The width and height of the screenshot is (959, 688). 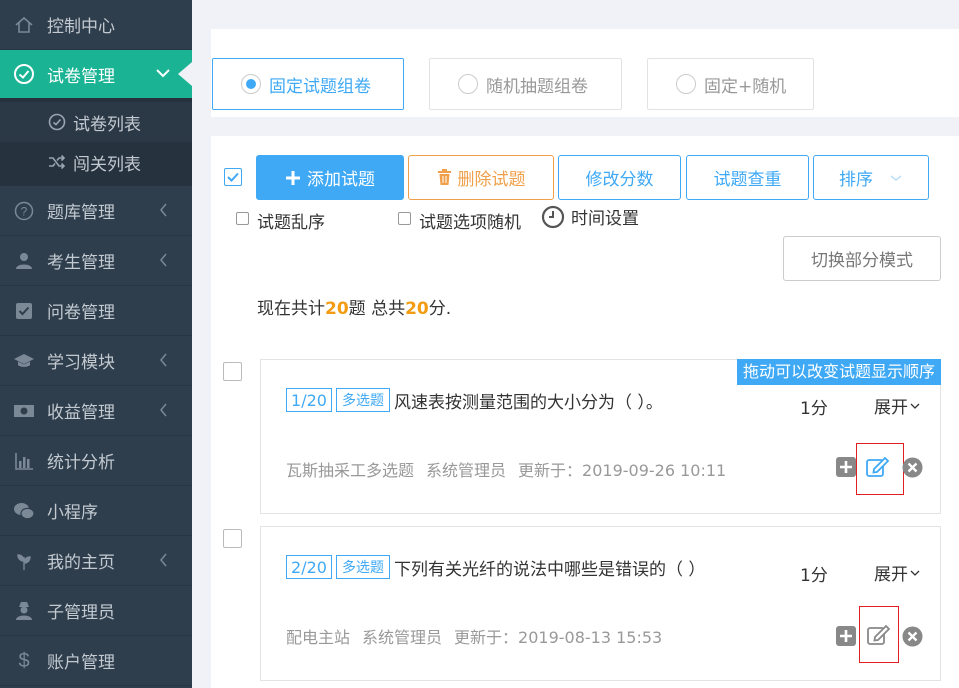 I want to click on sidebar-subitem-level-list: 闯关列表, so click(x=96, y=162).